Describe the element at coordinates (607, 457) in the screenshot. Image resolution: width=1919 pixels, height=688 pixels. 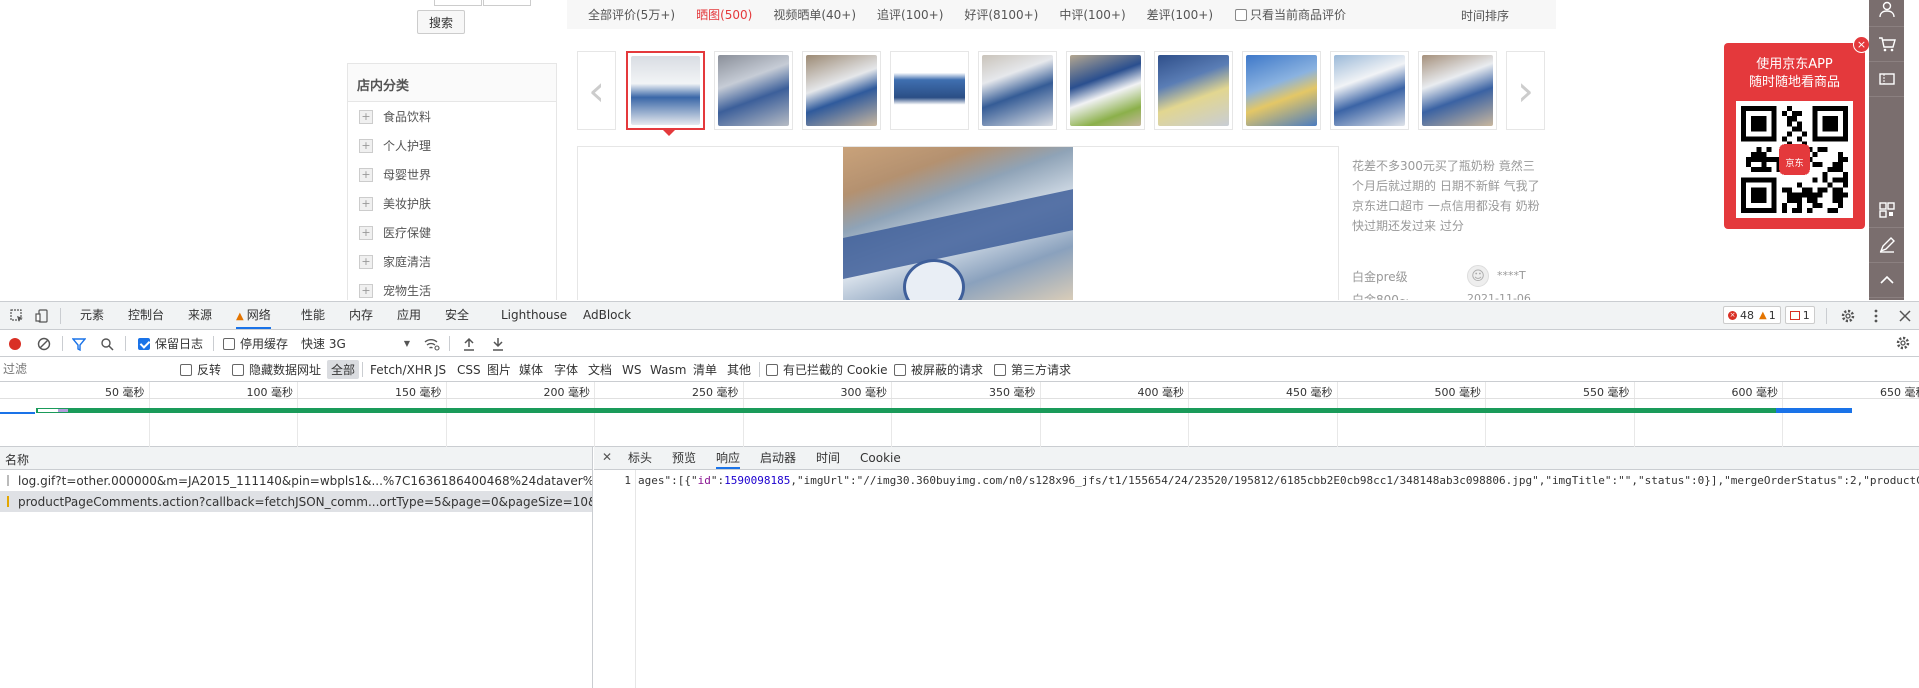
I see `close-icon: ✕` at that location.